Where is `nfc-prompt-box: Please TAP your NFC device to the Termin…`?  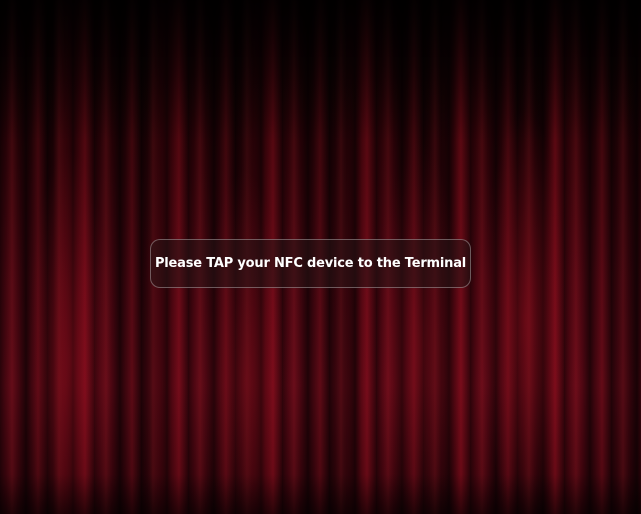
nfc-prompt-box: Please TAP your NFC device to the Termin… is located at coordinates (310, 263).